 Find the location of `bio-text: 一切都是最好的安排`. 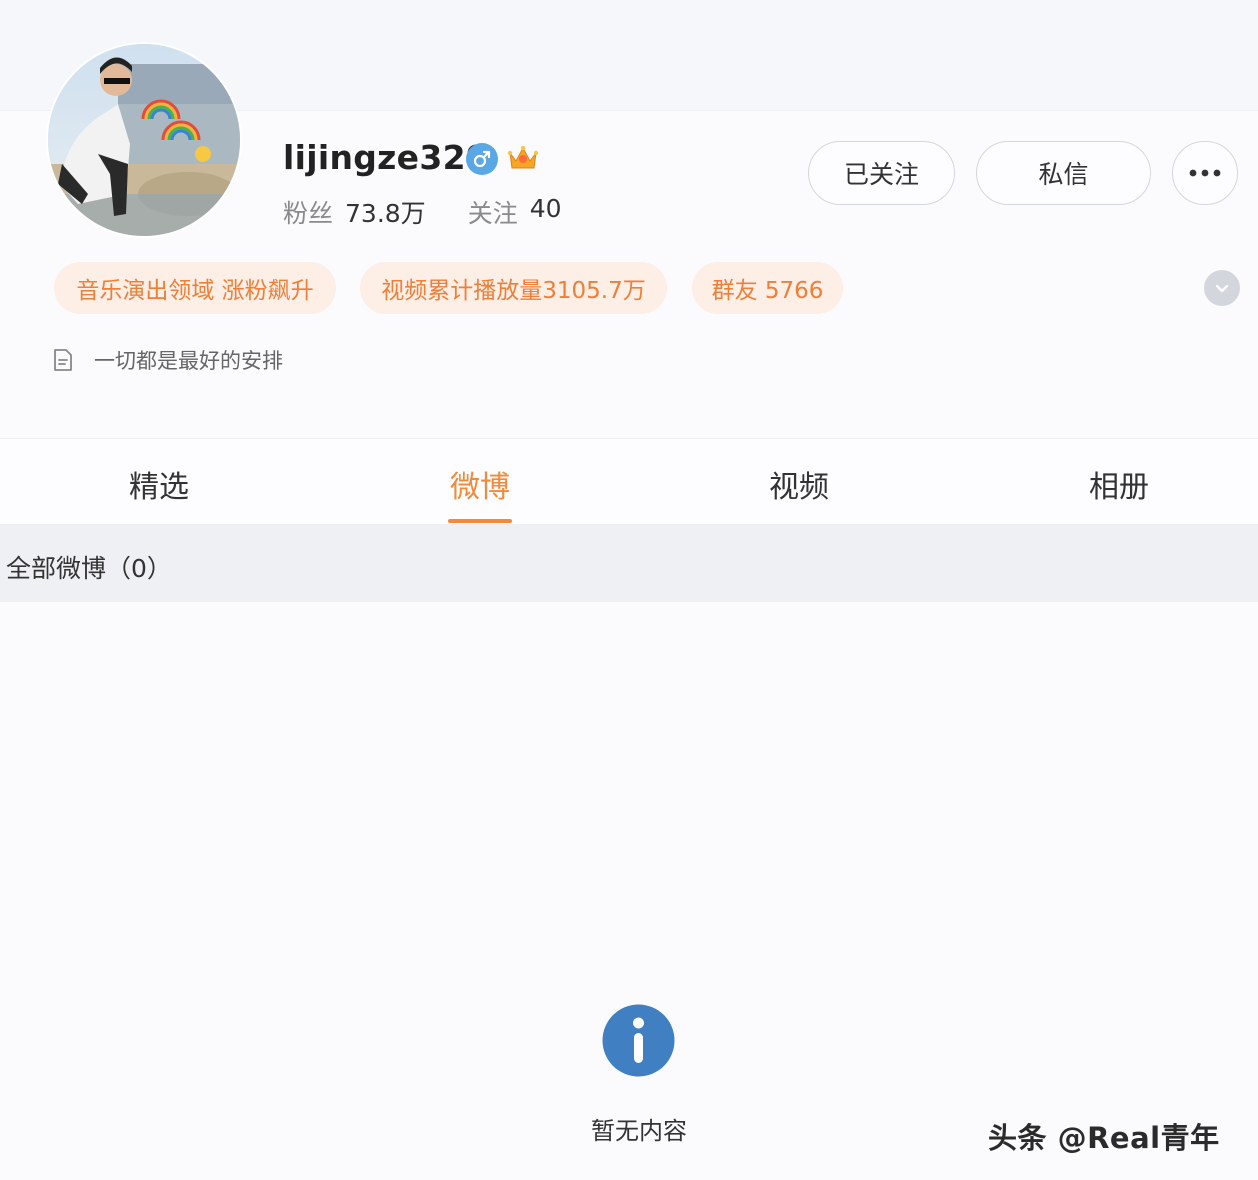

bio-text: 一切都是最好的安排 is located at coordinates (188, 361).